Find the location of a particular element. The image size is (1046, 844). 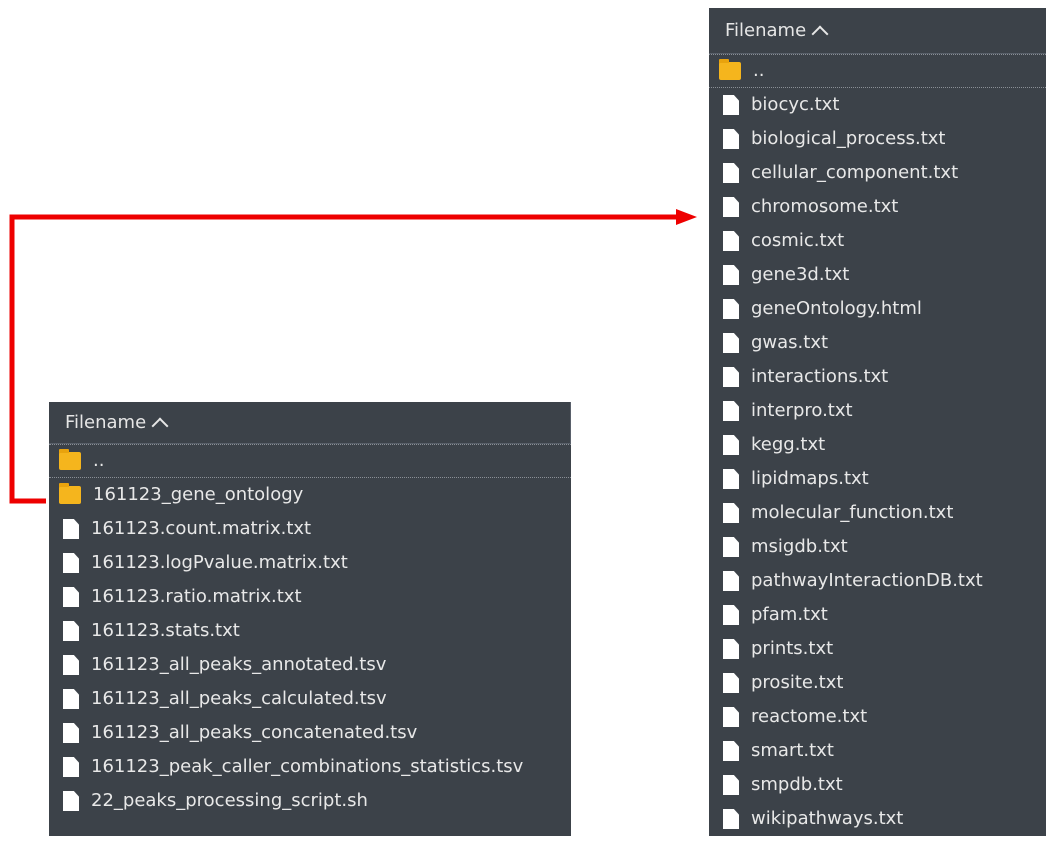

list-item-file: biological_process.txt is located at coordinates (877, 139).